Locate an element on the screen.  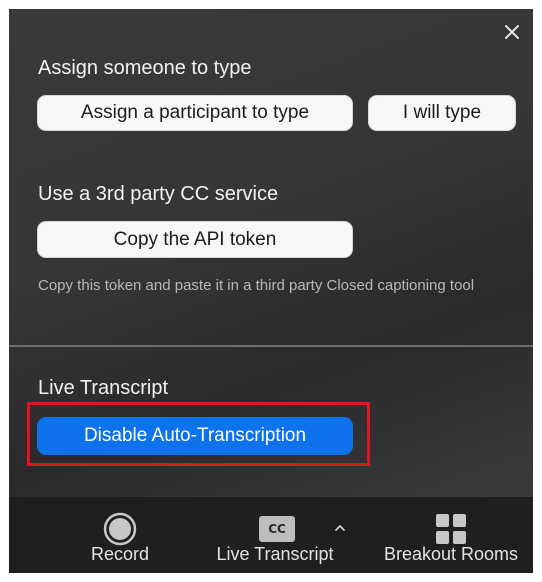
record-button: Record is located at coordinates (120, 535).